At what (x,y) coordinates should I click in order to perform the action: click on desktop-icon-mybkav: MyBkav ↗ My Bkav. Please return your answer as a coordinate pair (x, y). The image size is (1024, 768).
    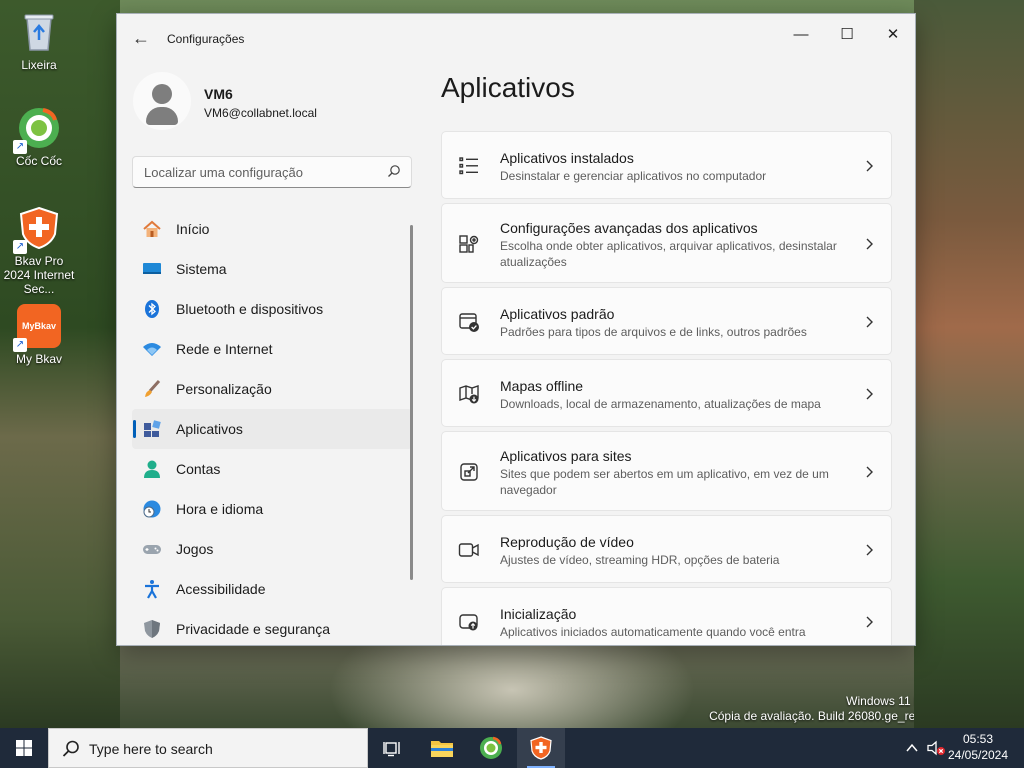
    Looking at the image, I should click on (39, 335).